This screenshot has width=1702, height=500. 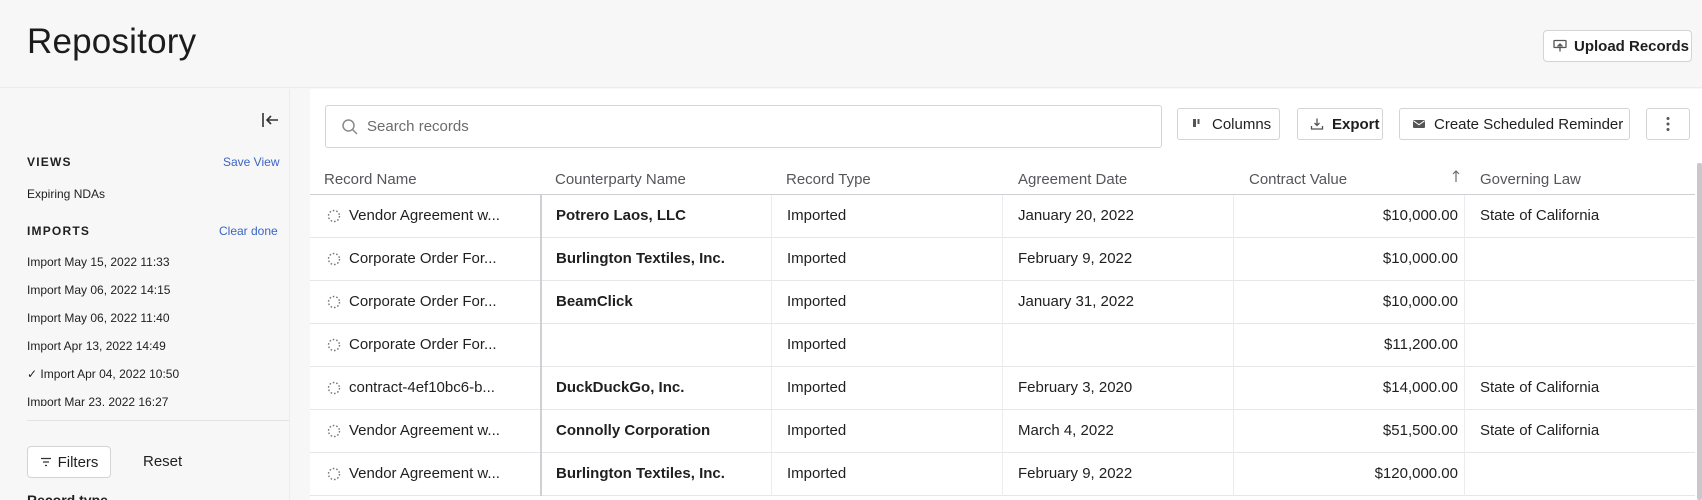 What do you see at coordinates (96, 346) in the screenshot?
I see `import-item: Import Apr 13, 2022 14:49` at bounding box center [96, 346].